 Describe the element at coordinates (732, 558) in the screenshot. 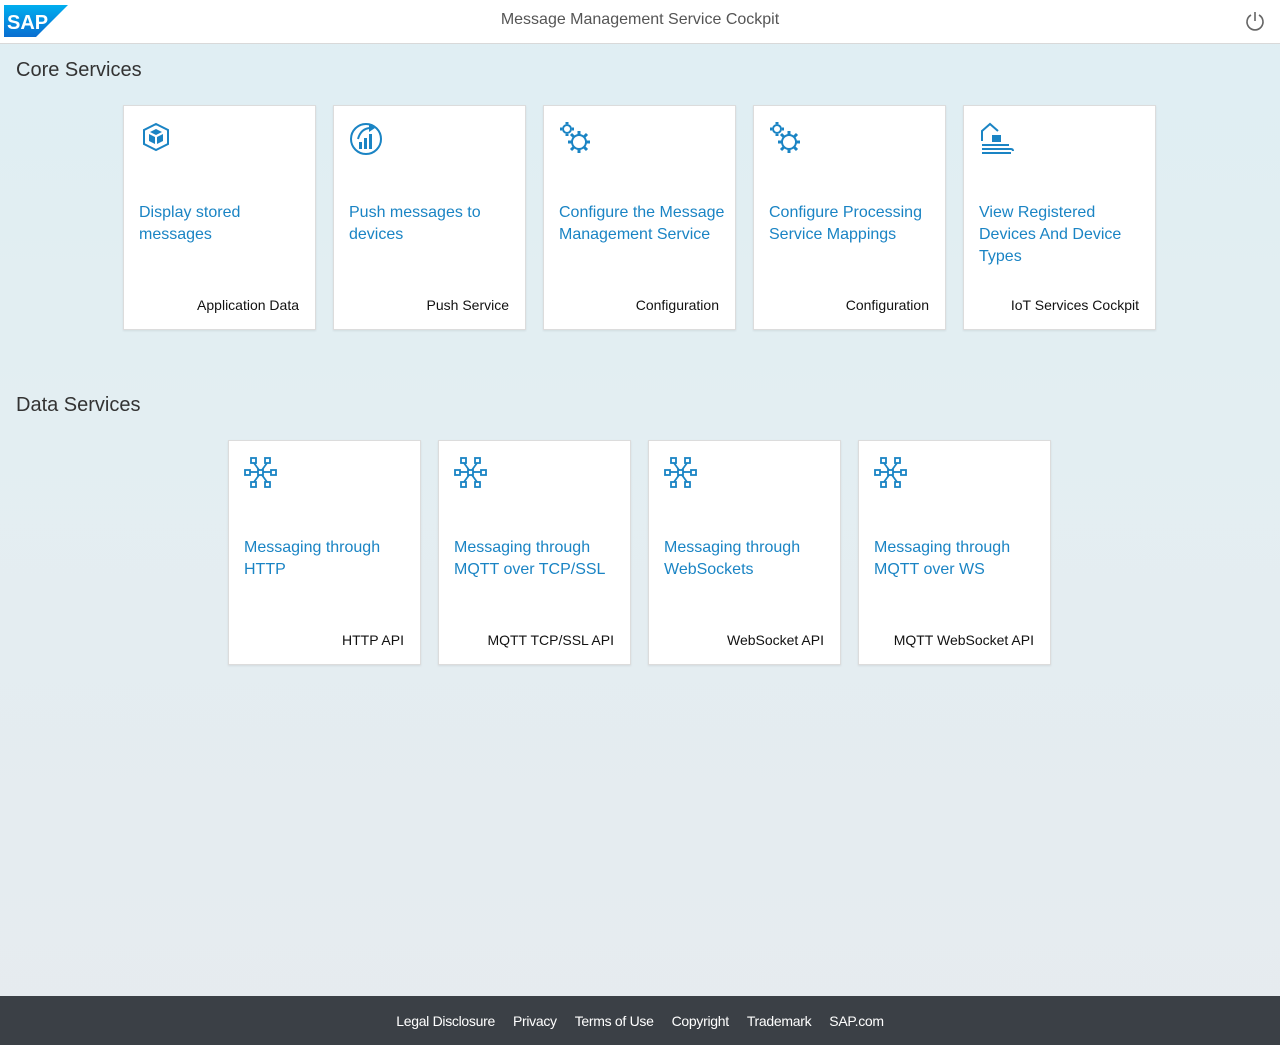

I see `tile-title: Messaging through WebSockets` at that location.